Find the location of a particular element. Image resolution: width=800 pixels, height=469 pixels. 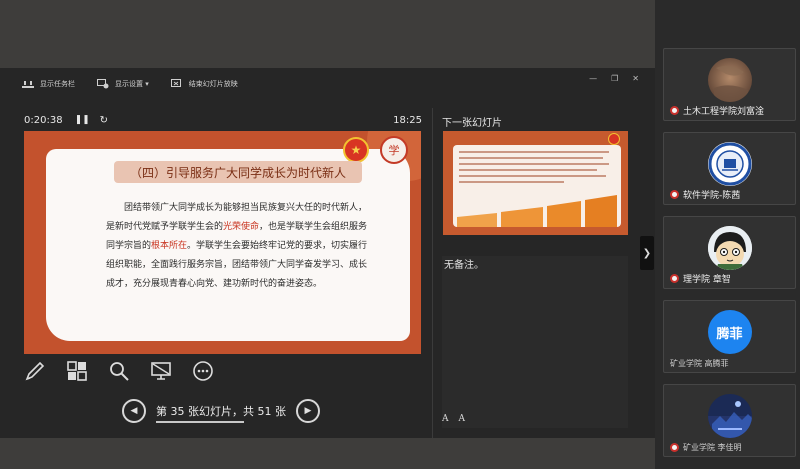

show-taskbar-label: 显示任务栏 is located at coordinates (57, 84).